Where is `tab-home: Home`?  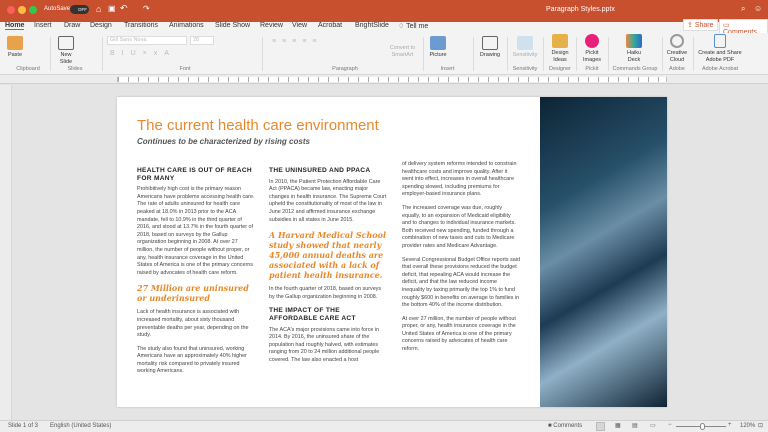
tab-home: Home is located at coordinates (15, 26).